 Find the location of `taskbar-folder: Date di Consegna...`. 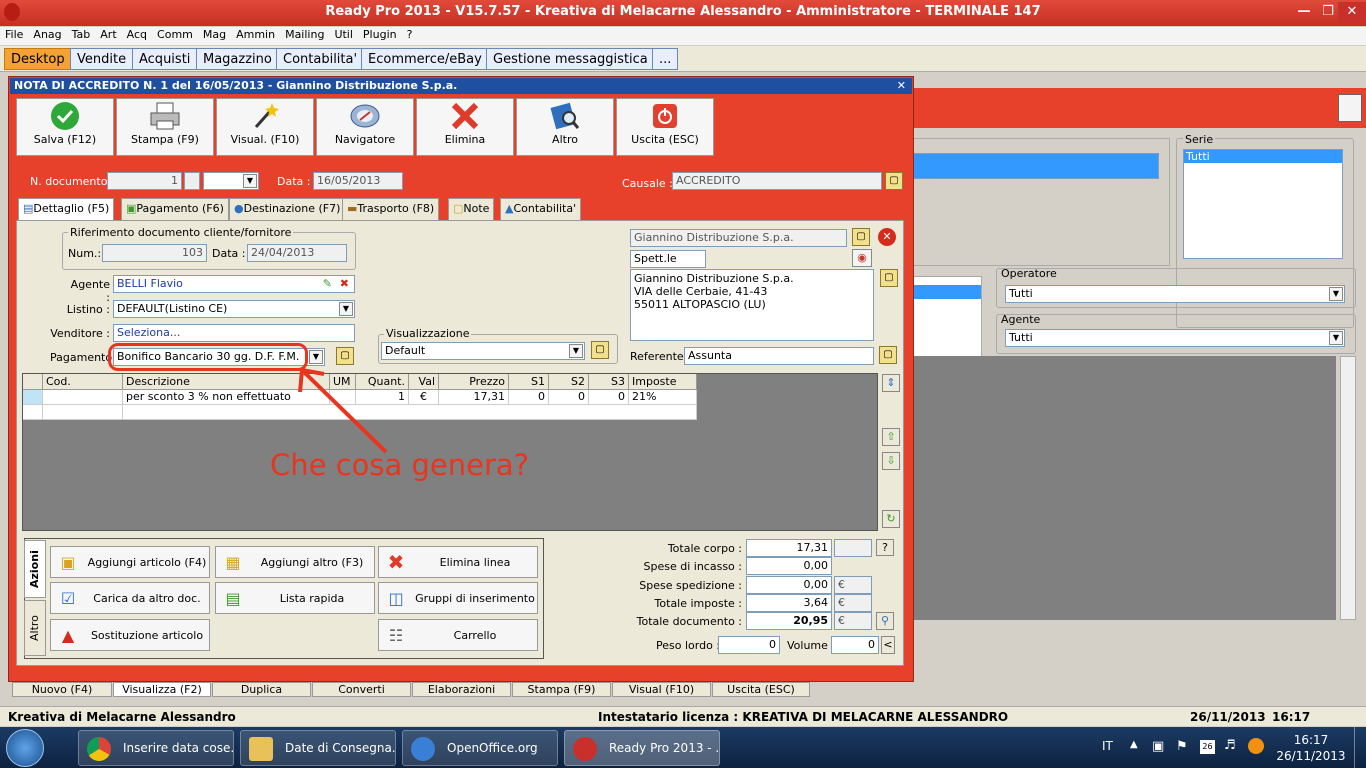

taskbar-folder: Date di Consegna... is located at coordinates (318, 748).